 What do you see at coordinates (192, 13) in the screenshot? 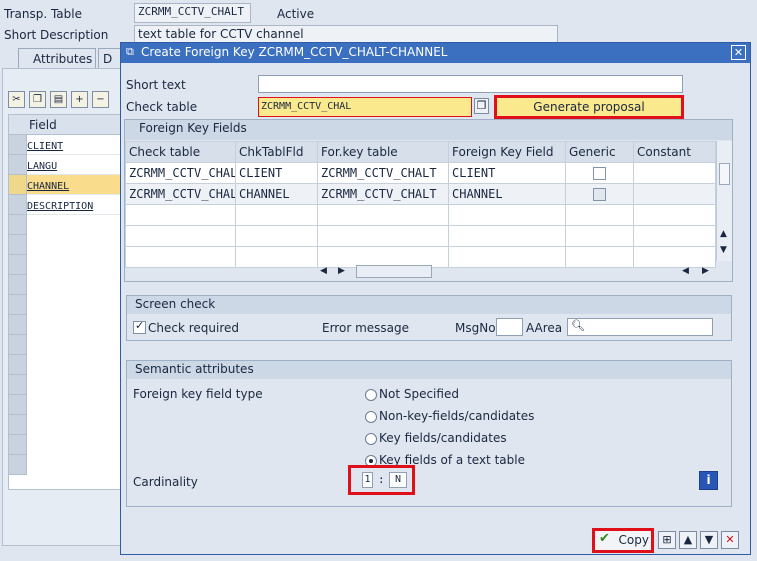
I see `transp-table-value: ZCRMM_CCTV_CHALT` at bounding box center [192, 13].